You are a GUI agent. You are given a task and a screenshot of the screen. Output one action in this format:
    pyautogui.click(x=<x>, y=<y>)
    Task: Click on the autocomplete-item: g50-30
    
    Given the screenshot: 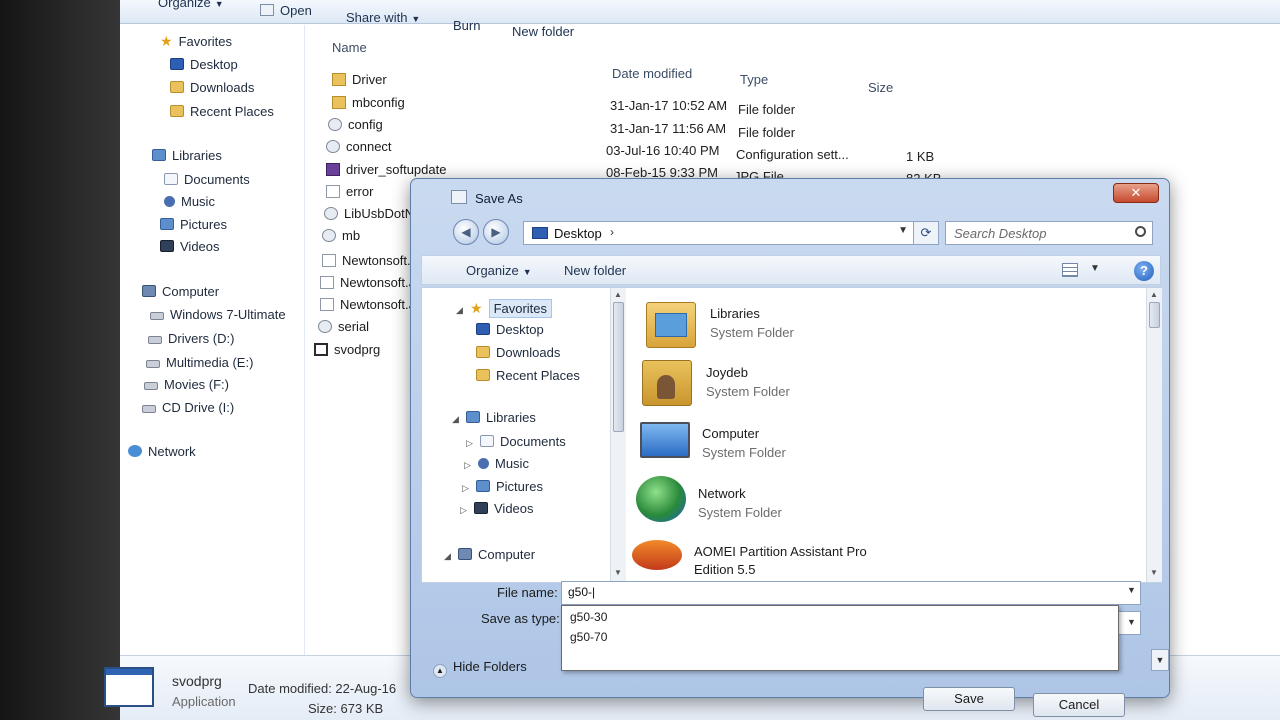 What is the action you would take?
    pyautogui.click(x=588, y=617)
    